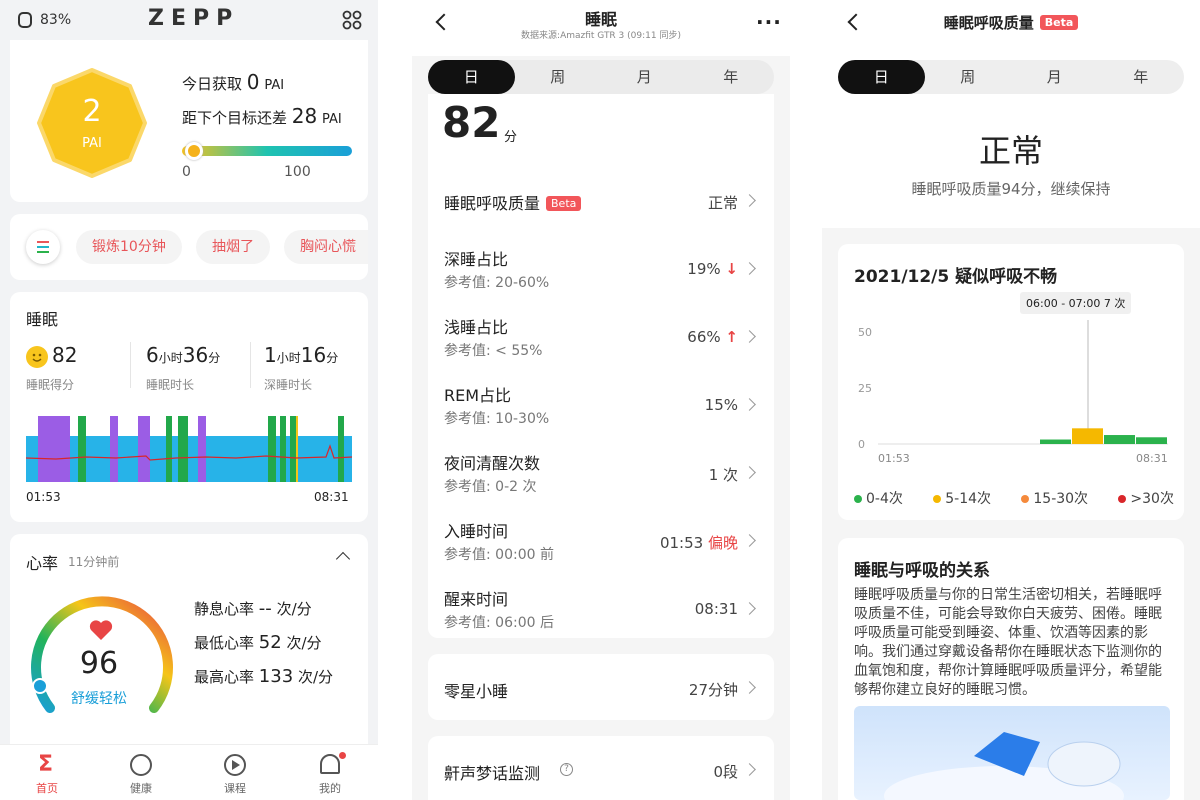  What do you see at coordinates (276, 676) in the screenshot?
I see `max-hr-value: 133` at bounding box center [276, 676].